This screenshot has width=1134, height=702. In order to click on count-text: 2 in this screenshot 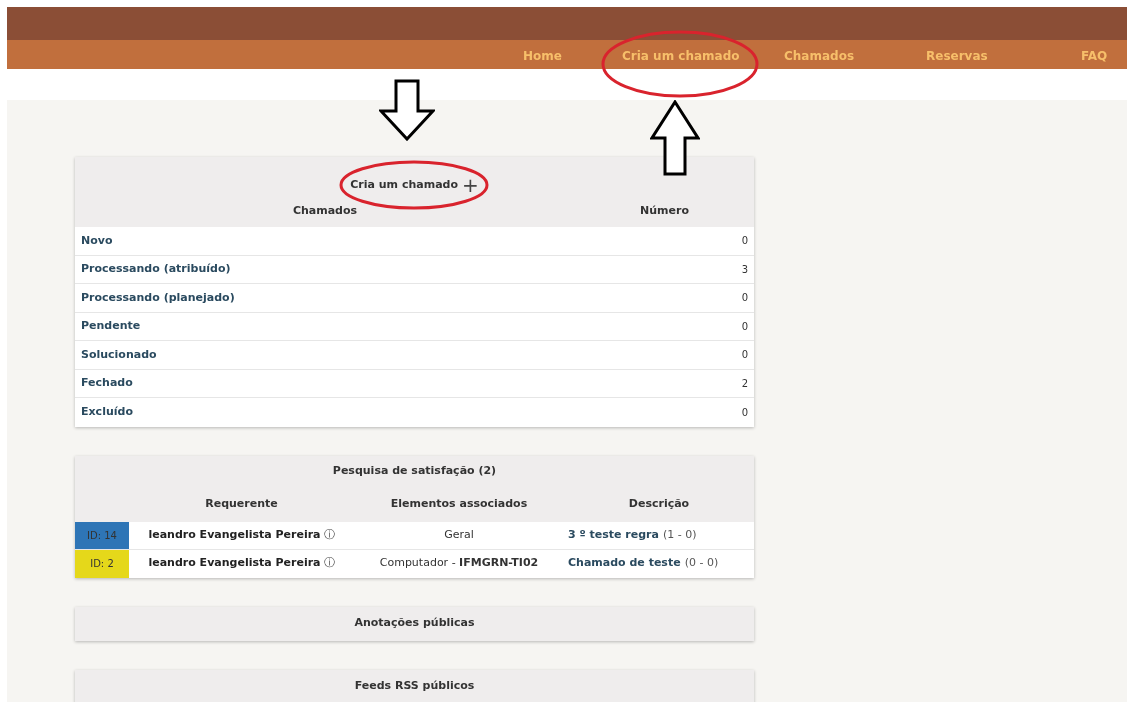, I will do `click(744, 383)`.